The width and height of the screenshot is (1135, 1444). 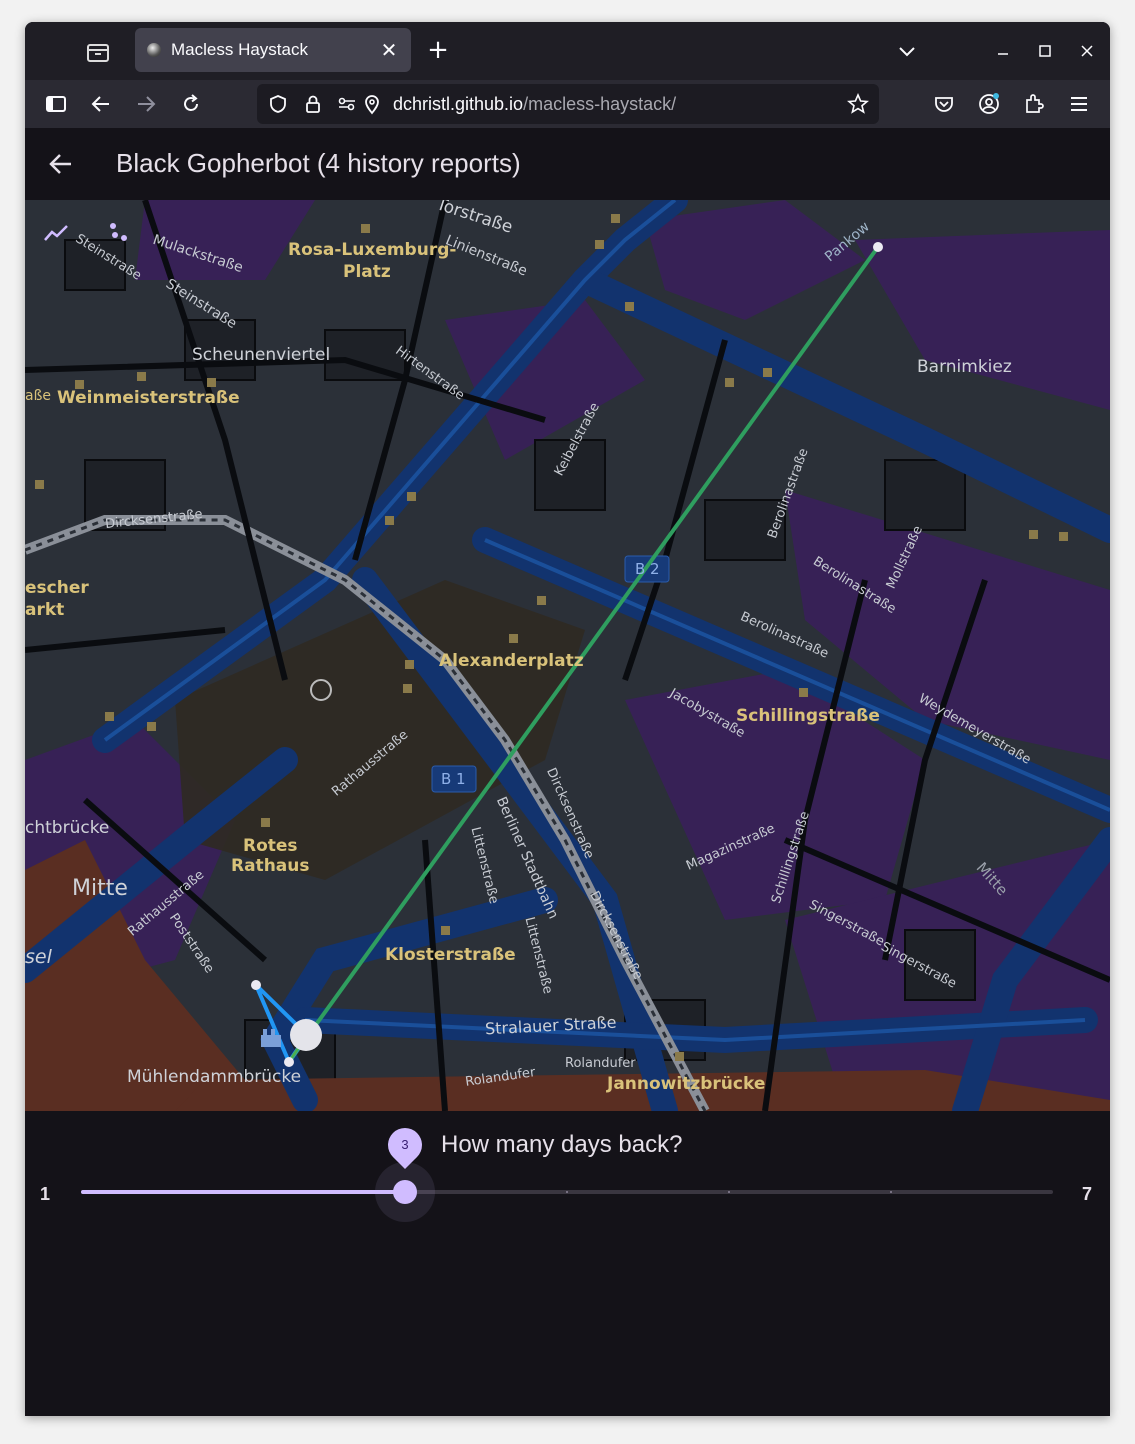 What do you see at coordinates (214, 1077) in the screenshot?
I see `map-label: Mühlendammbrücke` at bounding box center [214, 1077].